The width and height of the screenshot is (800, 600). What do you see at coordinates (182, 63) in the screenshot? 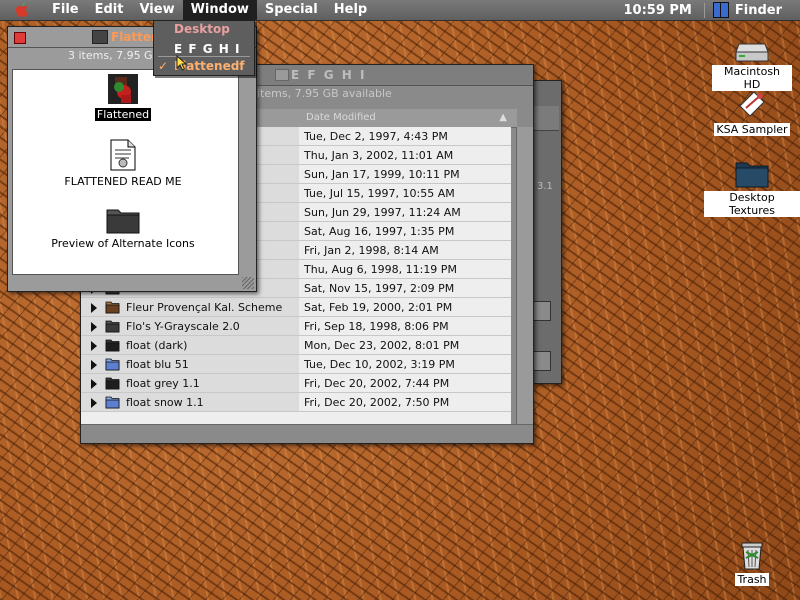
I see `mouse-cursor-icon` at bounding box center [182, 63].